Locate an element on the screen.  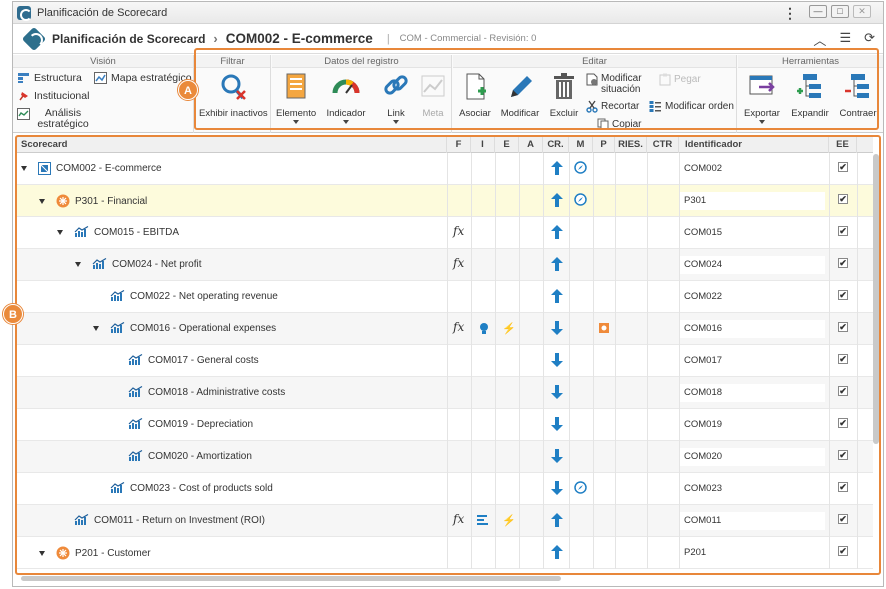
analisis-estrategico-label: Análisis estratégico is located at coordinates (63, 118).